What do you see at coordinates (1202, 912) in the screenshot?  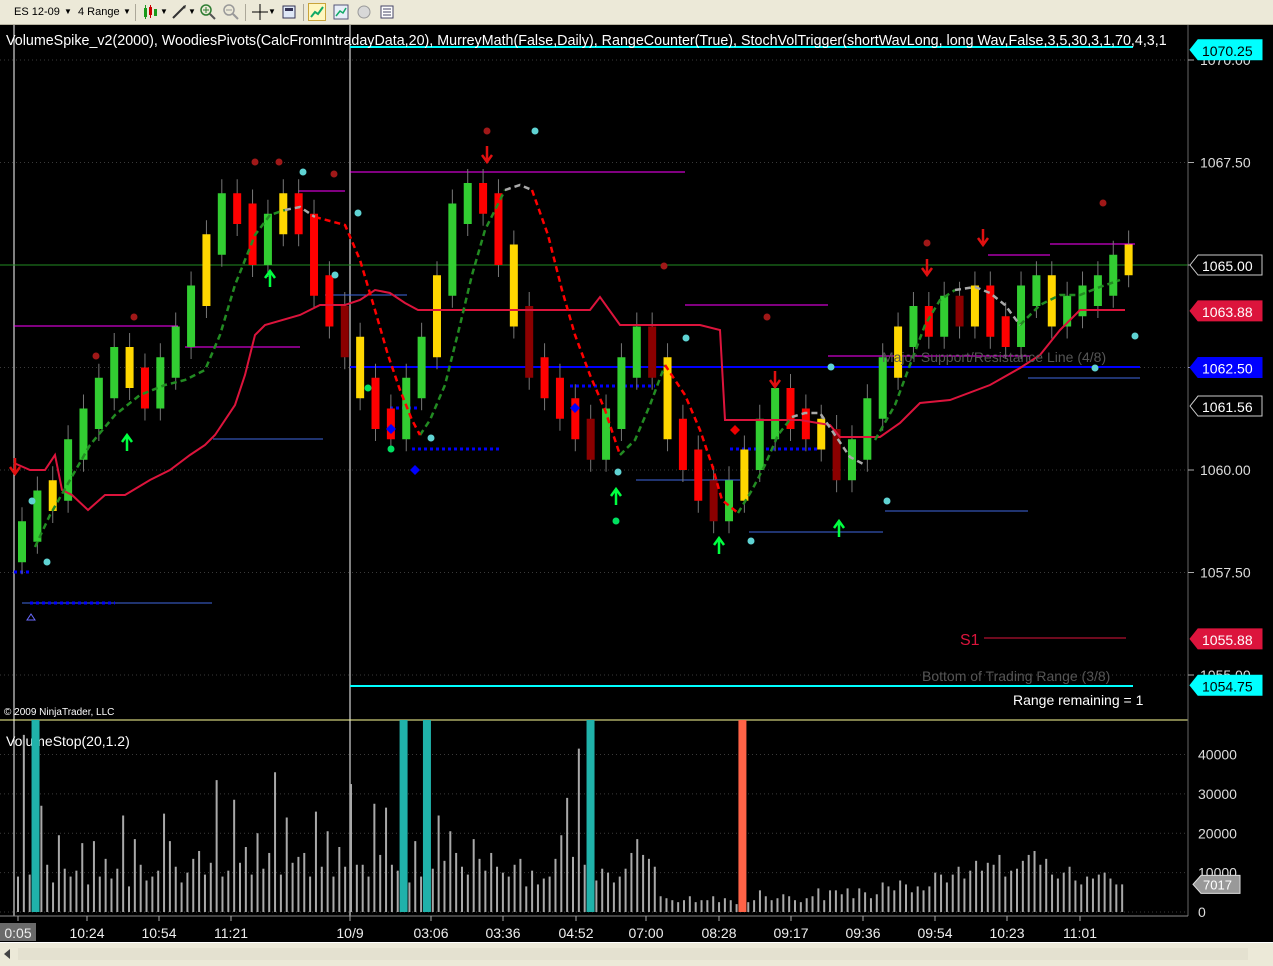 I see `volume-tick-label: 0` at bounding box center [1202, 912].